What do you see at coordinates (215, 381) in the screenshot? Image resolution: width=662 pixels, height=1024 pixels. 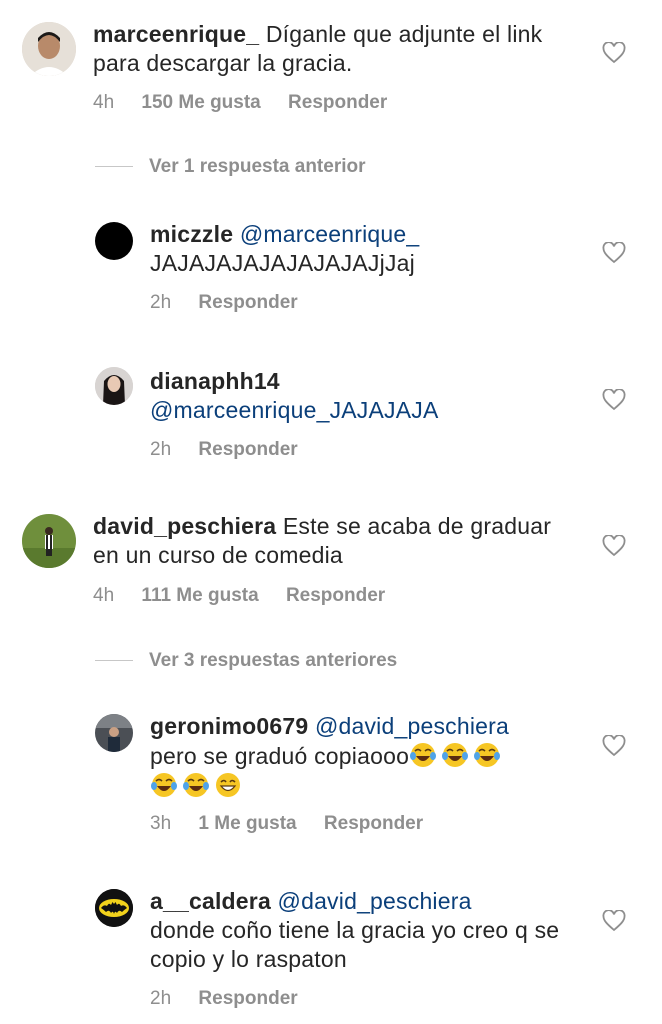 I see `username: dianaphh14` at bounding box center [215, 381].